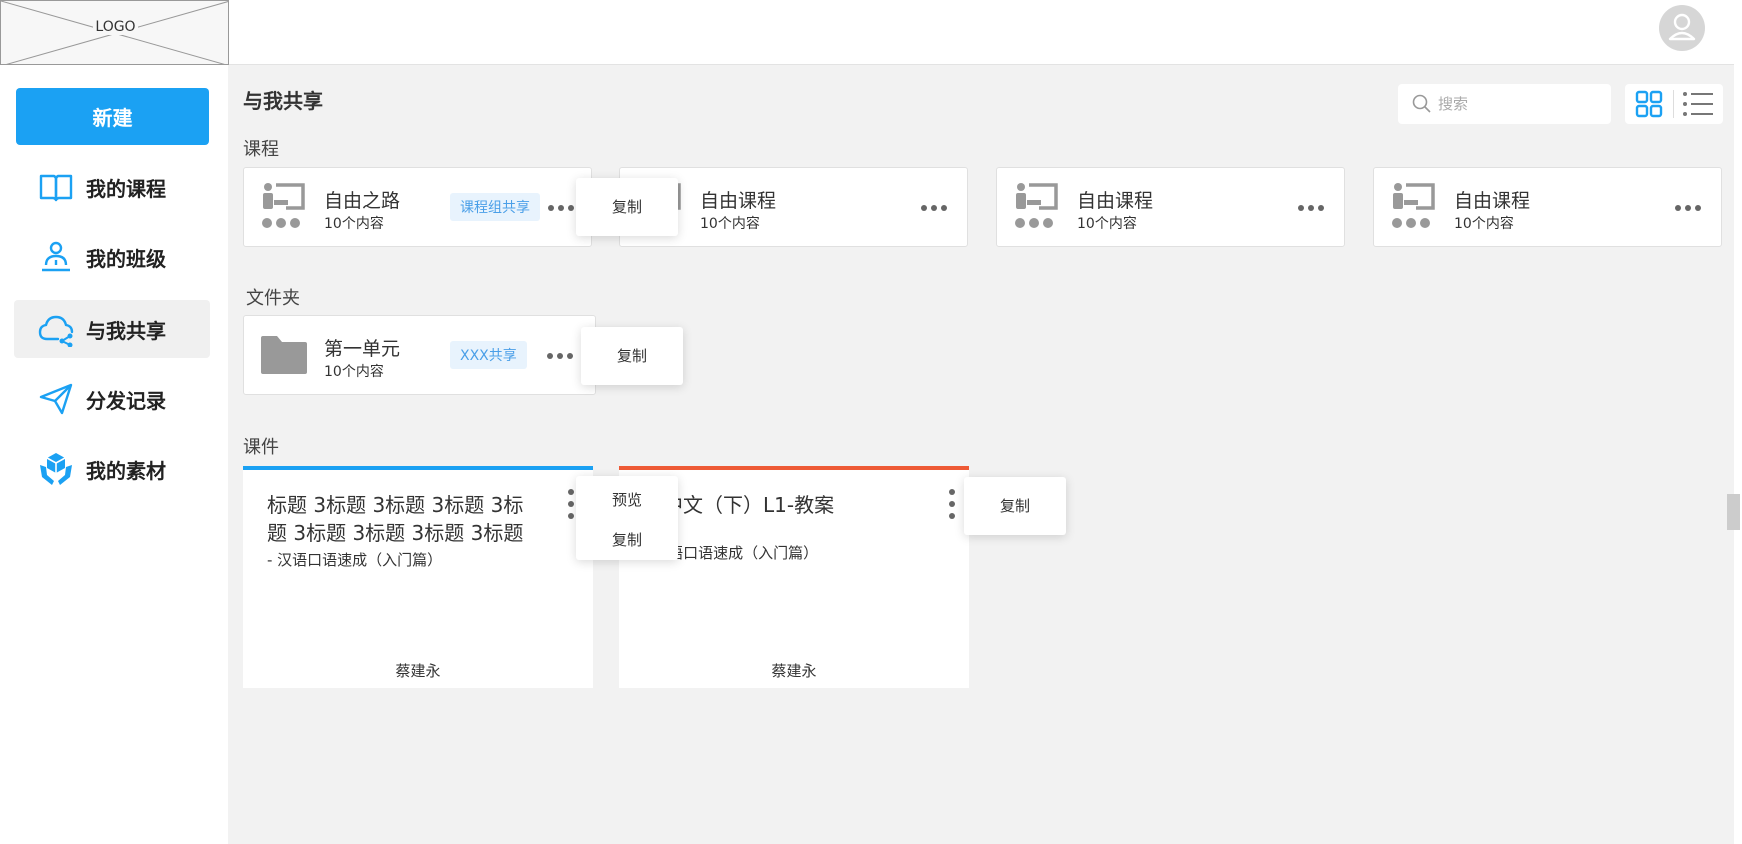 This screenshot has width=1742, height=844. I want to click on sidebar-item-label: 与我共享, so click(126, 330).